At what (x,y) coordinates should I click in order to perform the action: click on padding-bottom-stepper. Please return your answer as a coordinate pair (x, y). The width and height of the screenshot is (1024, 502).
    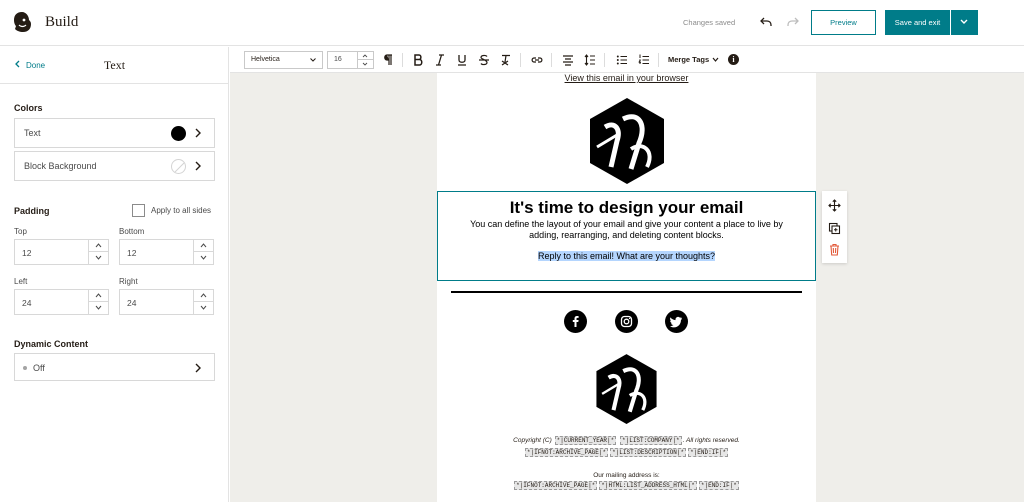
    Looking at the image, I should click on (203, 252).